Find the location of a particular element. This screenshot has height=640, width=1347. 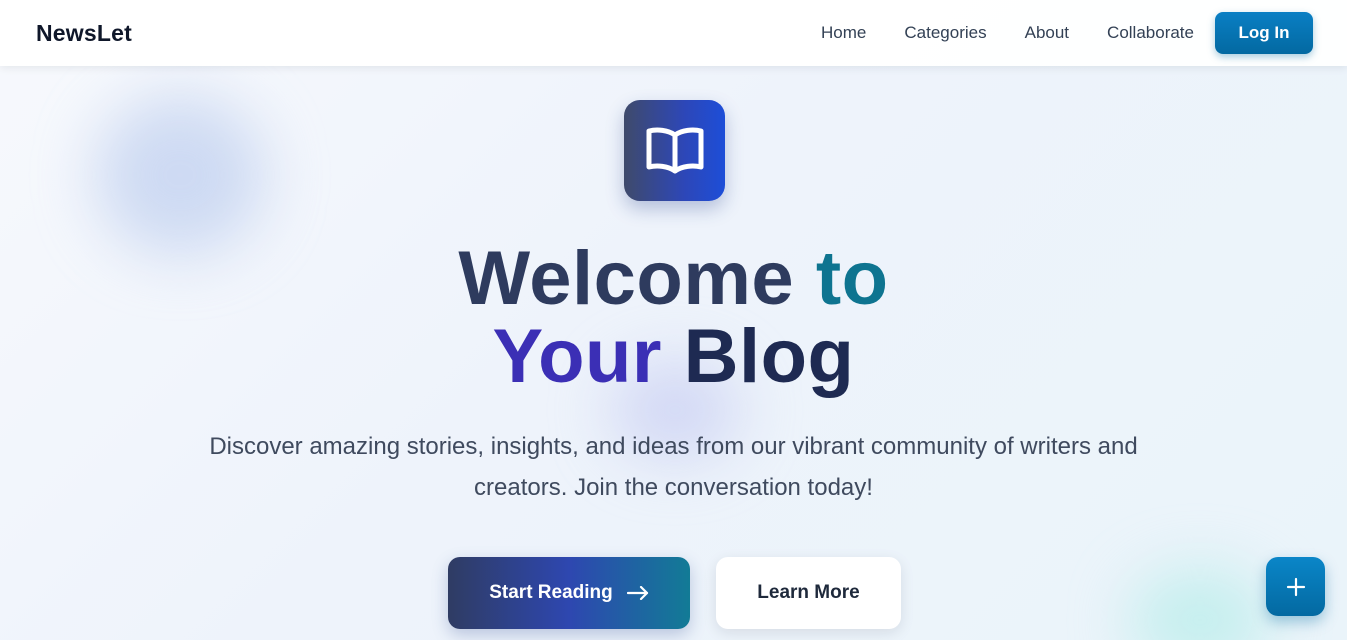

hero-title-word: Blog is located at coordinates (769, 356).